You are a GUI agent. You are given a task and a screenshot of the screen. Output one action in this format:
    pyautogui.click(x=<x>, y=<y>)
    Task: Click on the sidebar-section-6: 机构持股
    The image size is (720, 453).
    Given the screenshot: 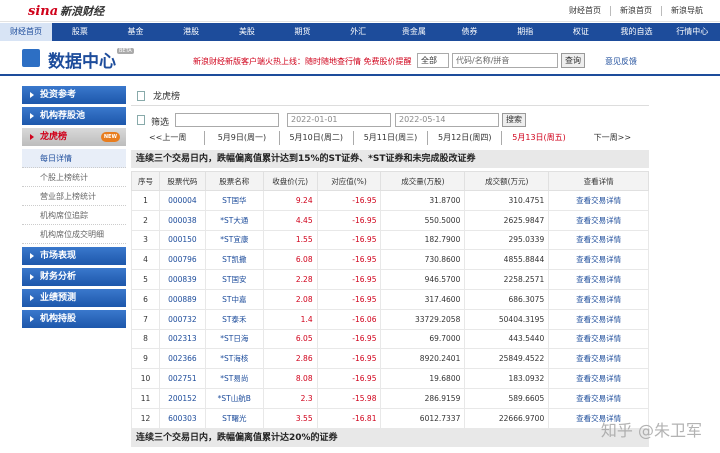 What is the action you would take?
    pyautogui.click(x=74, y=319)
    